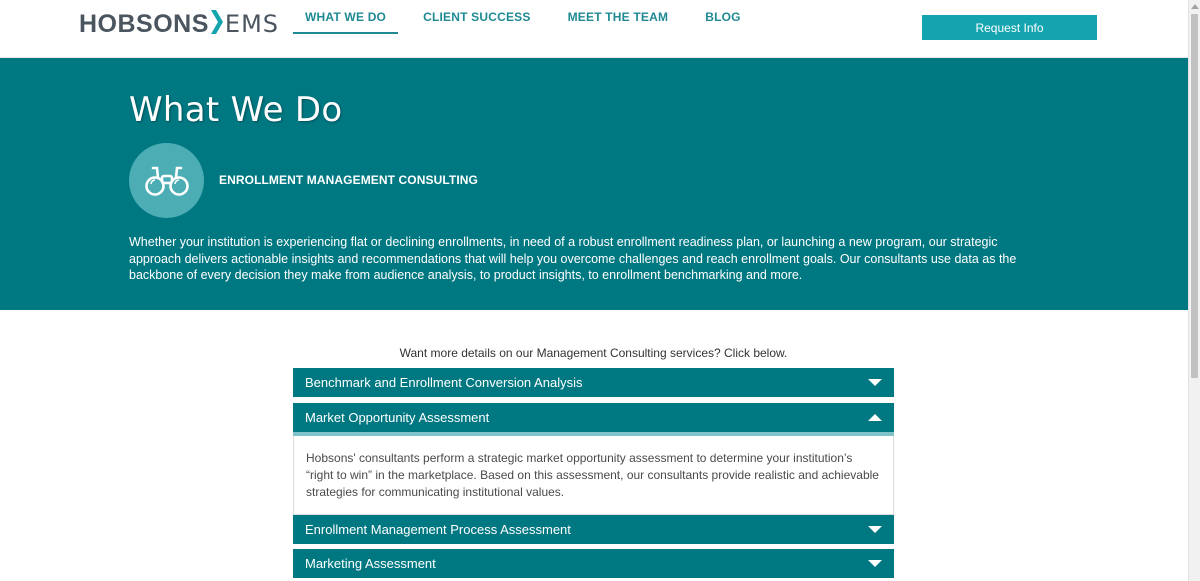  Describe the element at coordinates (438, 529) in the screenshot. I see `accordion-title: Enrollment Management Process Assessment` at that location.